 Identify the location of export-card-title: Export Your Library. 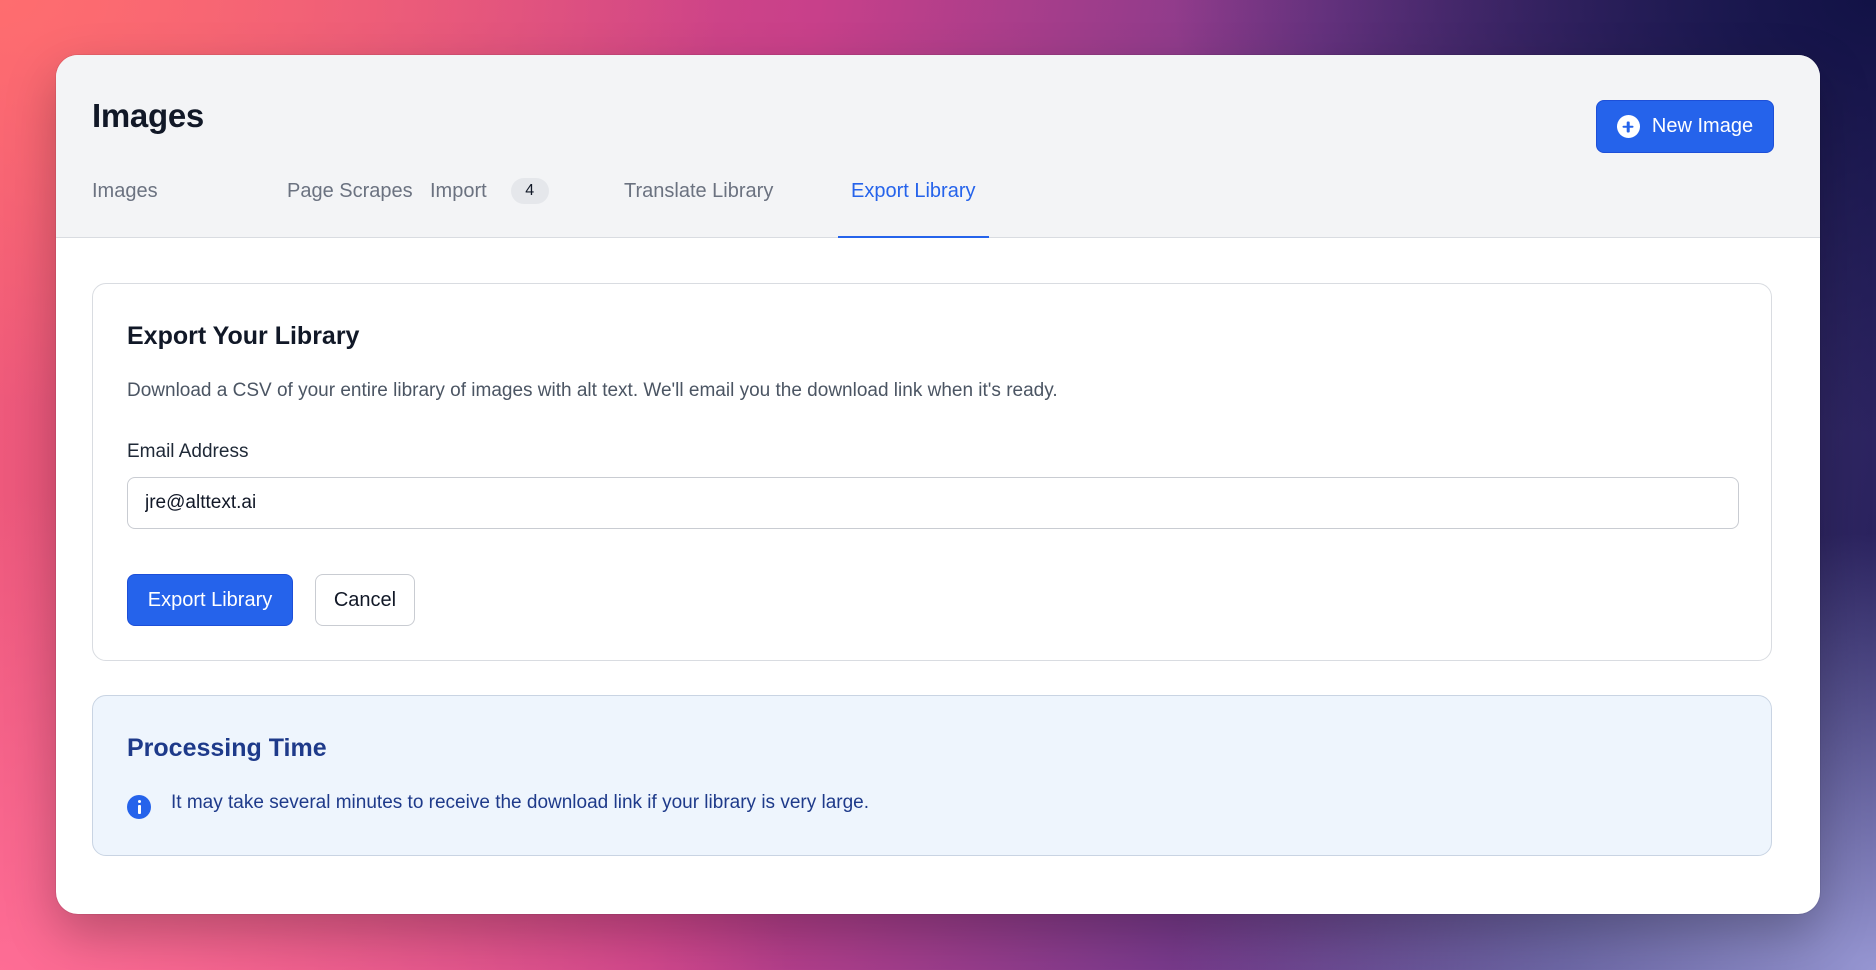
(243, 336).